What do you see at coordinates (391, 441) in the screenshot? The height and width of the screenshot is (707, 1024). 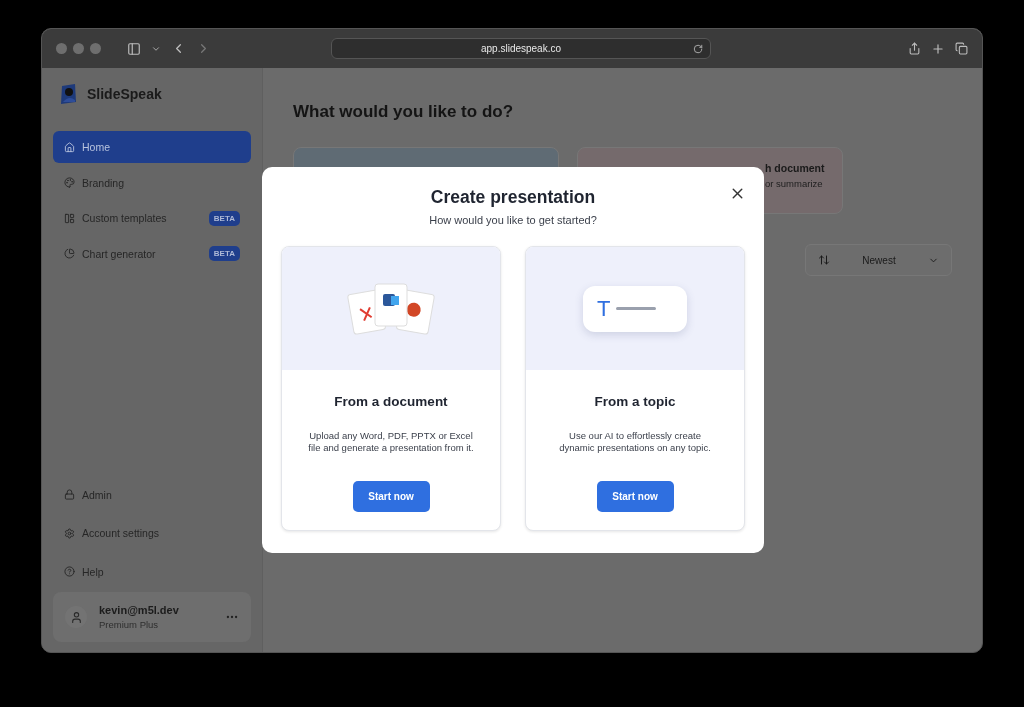 I see `option-description: Upload any Word, PDF, PPTX or Excel file and generate a presentation from it.` at bounding box center [391, 441].